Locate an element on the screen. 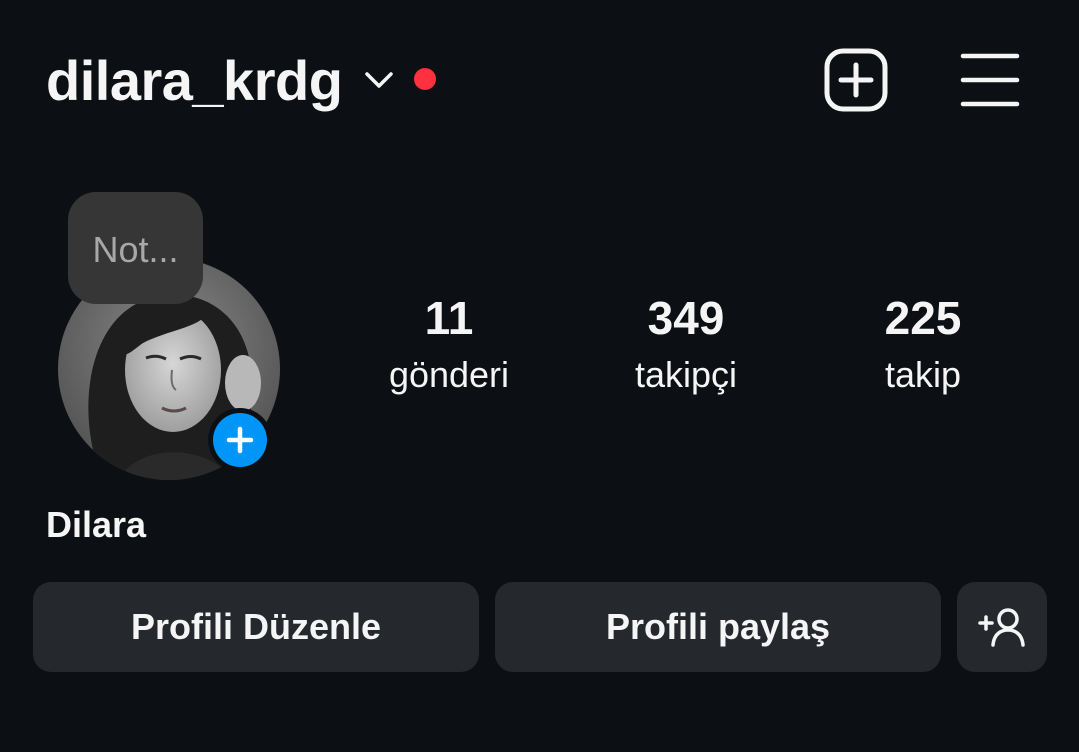 The height and width of the screenshot is (752, 1079). plus-icon is located at coordinates (240, 440).